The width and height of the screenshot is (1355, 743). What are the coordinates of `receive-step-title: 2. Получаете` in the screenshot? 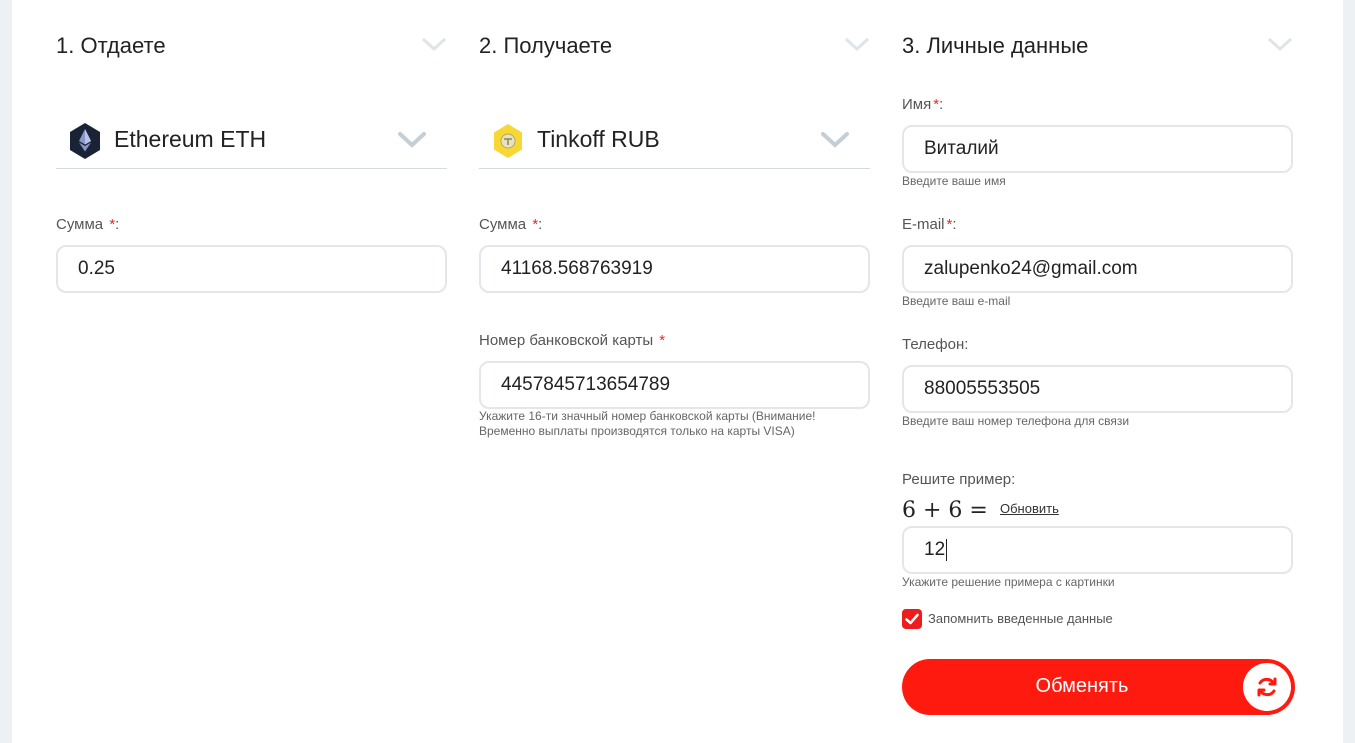 It's located at (546, 45).